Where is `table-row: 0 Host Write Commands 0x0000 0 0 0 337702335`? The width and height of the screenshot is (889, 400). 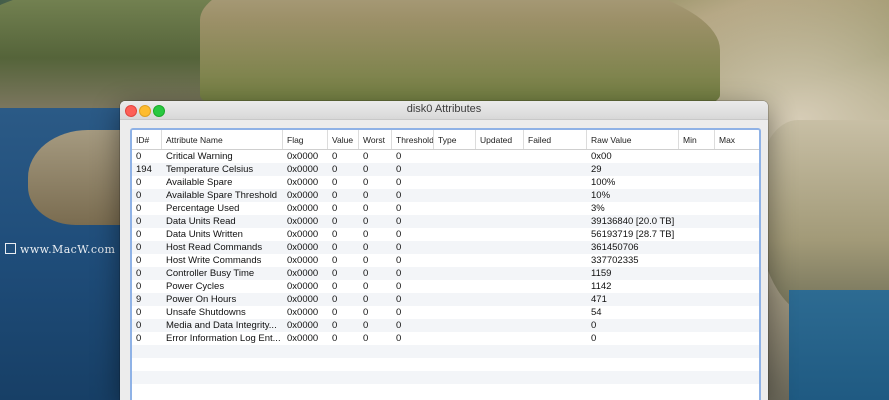 table-row: 0 Host Write Commands 0x0000 0 0 0 337702335 is located at coordinates (445, 260).